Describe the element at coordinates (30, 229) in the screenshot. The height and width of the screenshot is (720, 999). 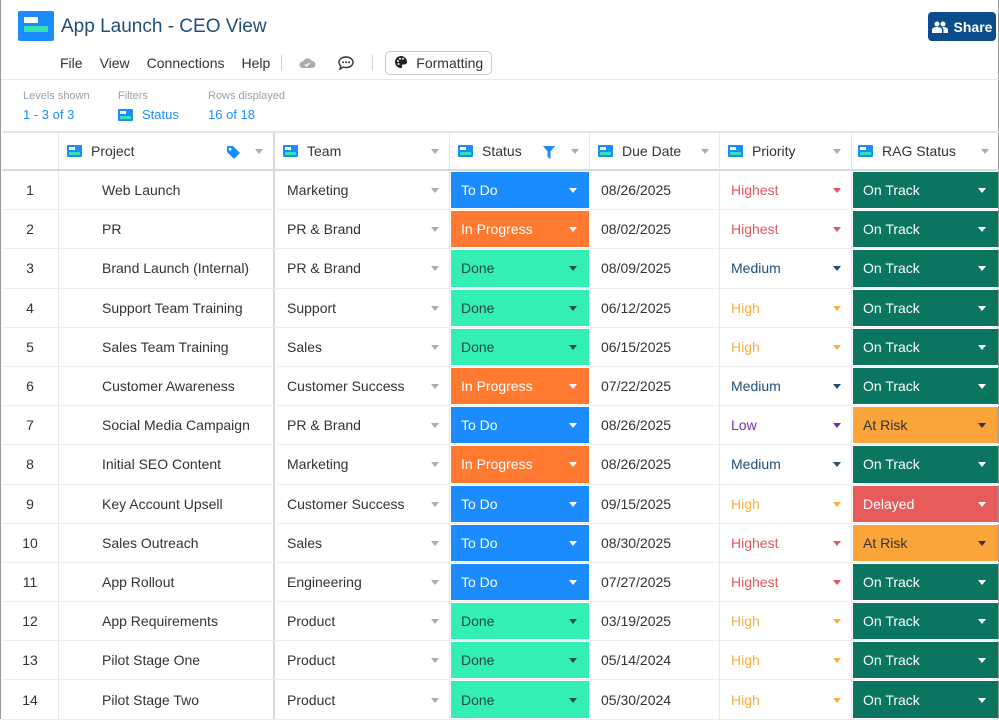
I see `row-number: 2` at that location.